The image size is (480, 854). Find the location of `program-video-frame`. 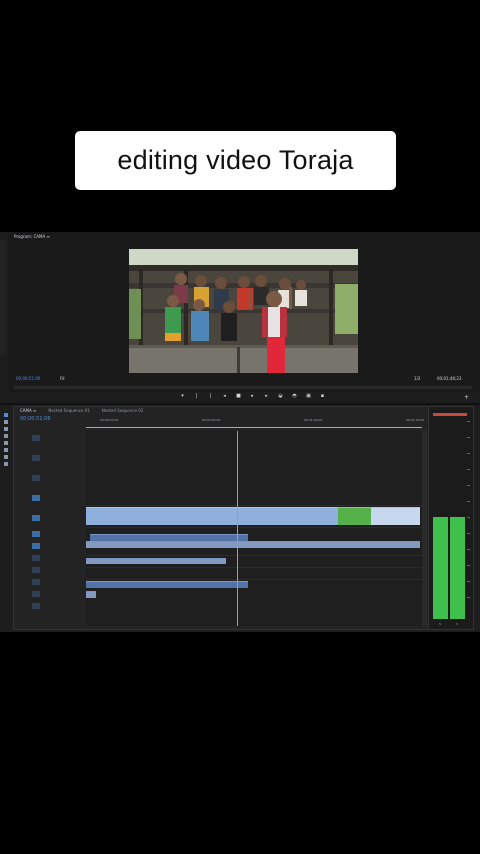

program-video-frame is located at coordinates (243, 311).